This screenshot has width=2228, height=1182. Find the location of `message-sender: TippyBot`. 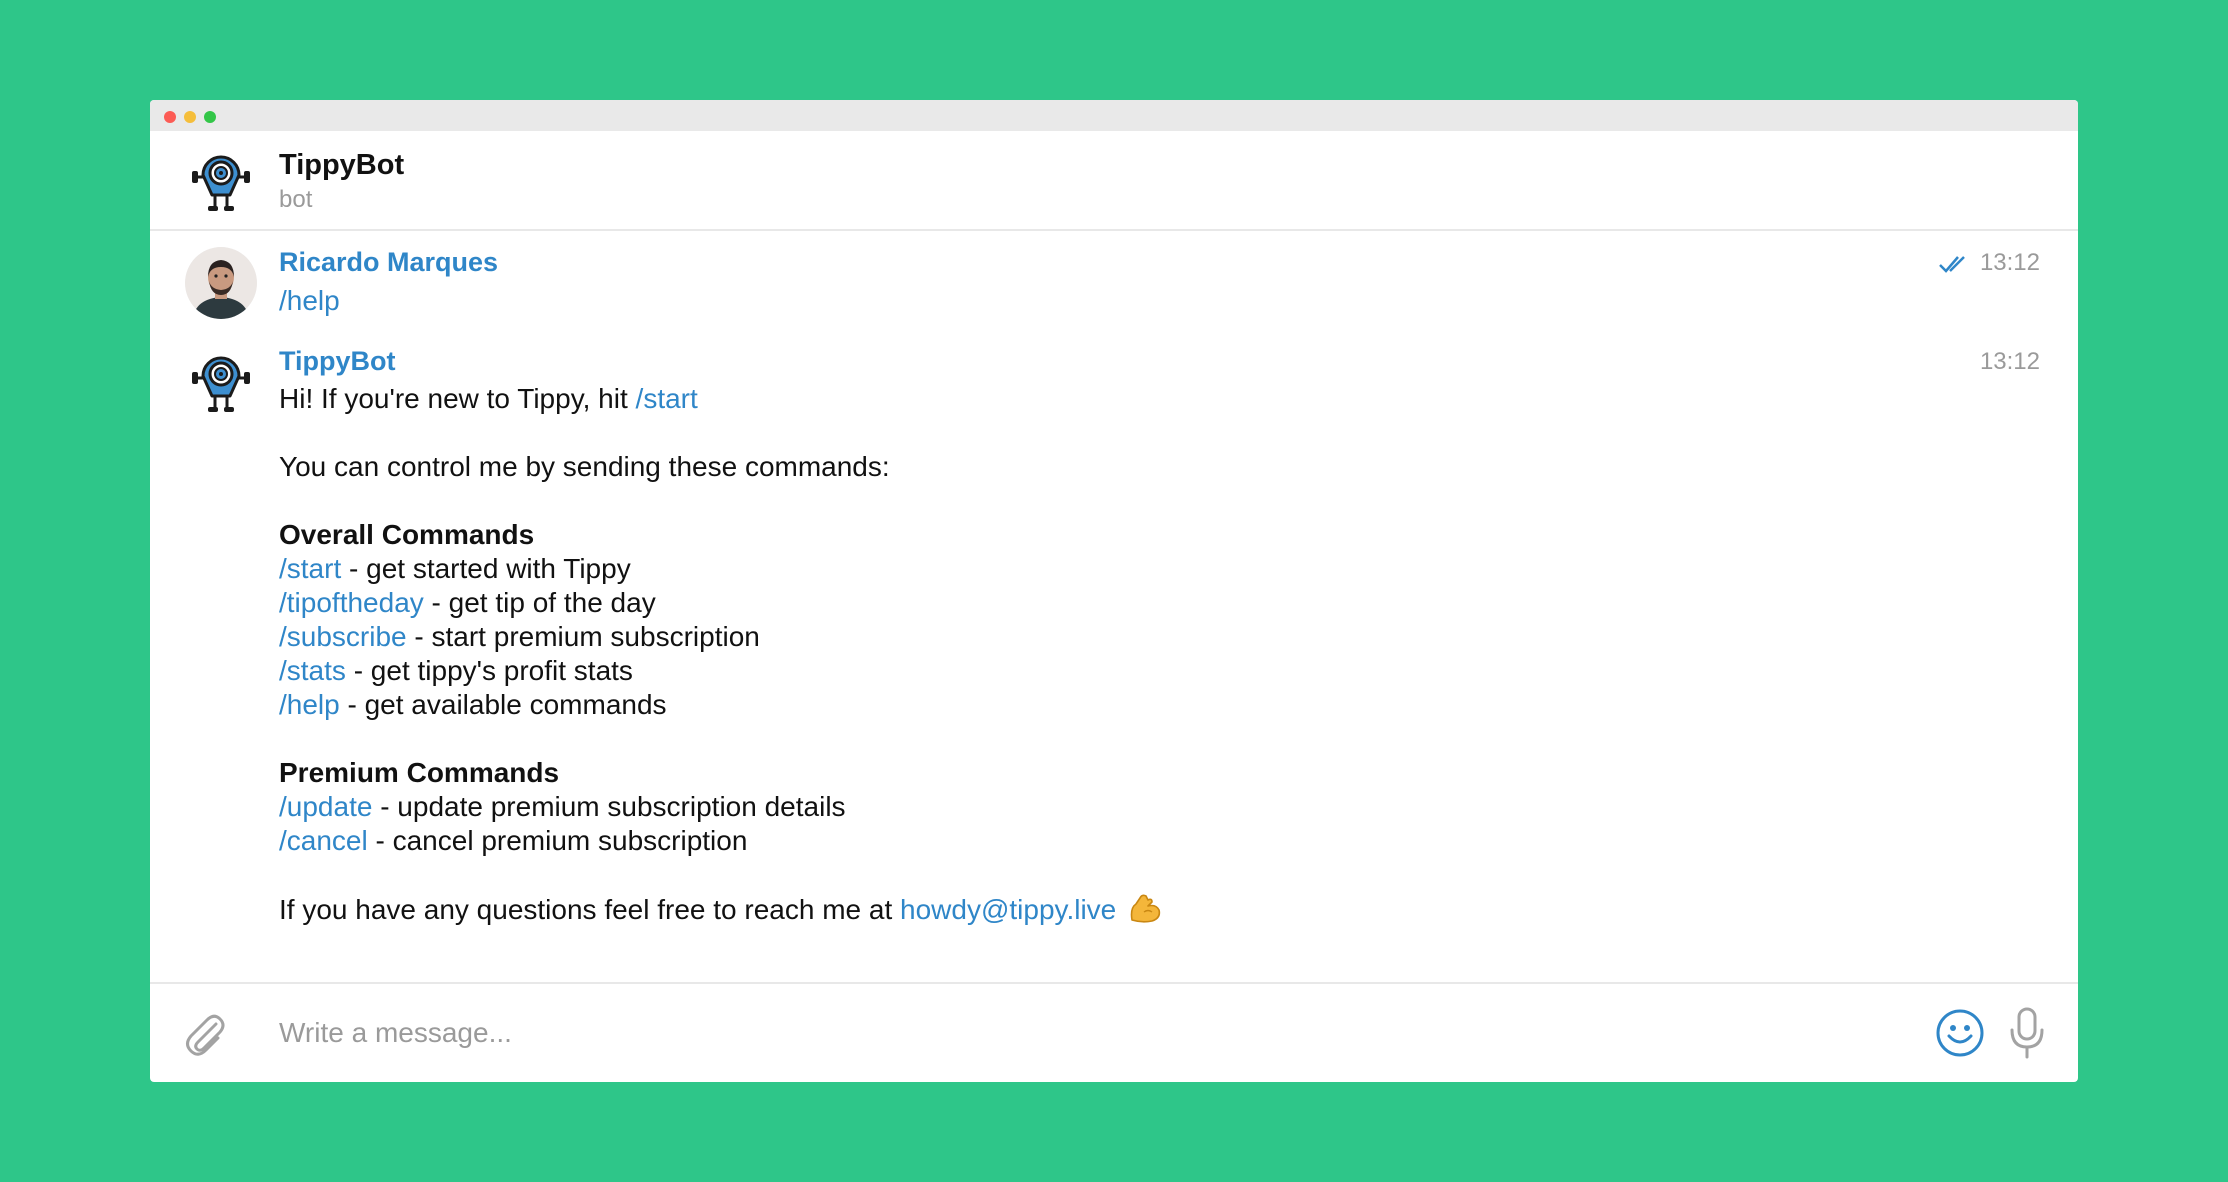

message-sender: TippyBot is located at coordinates (337, 361).